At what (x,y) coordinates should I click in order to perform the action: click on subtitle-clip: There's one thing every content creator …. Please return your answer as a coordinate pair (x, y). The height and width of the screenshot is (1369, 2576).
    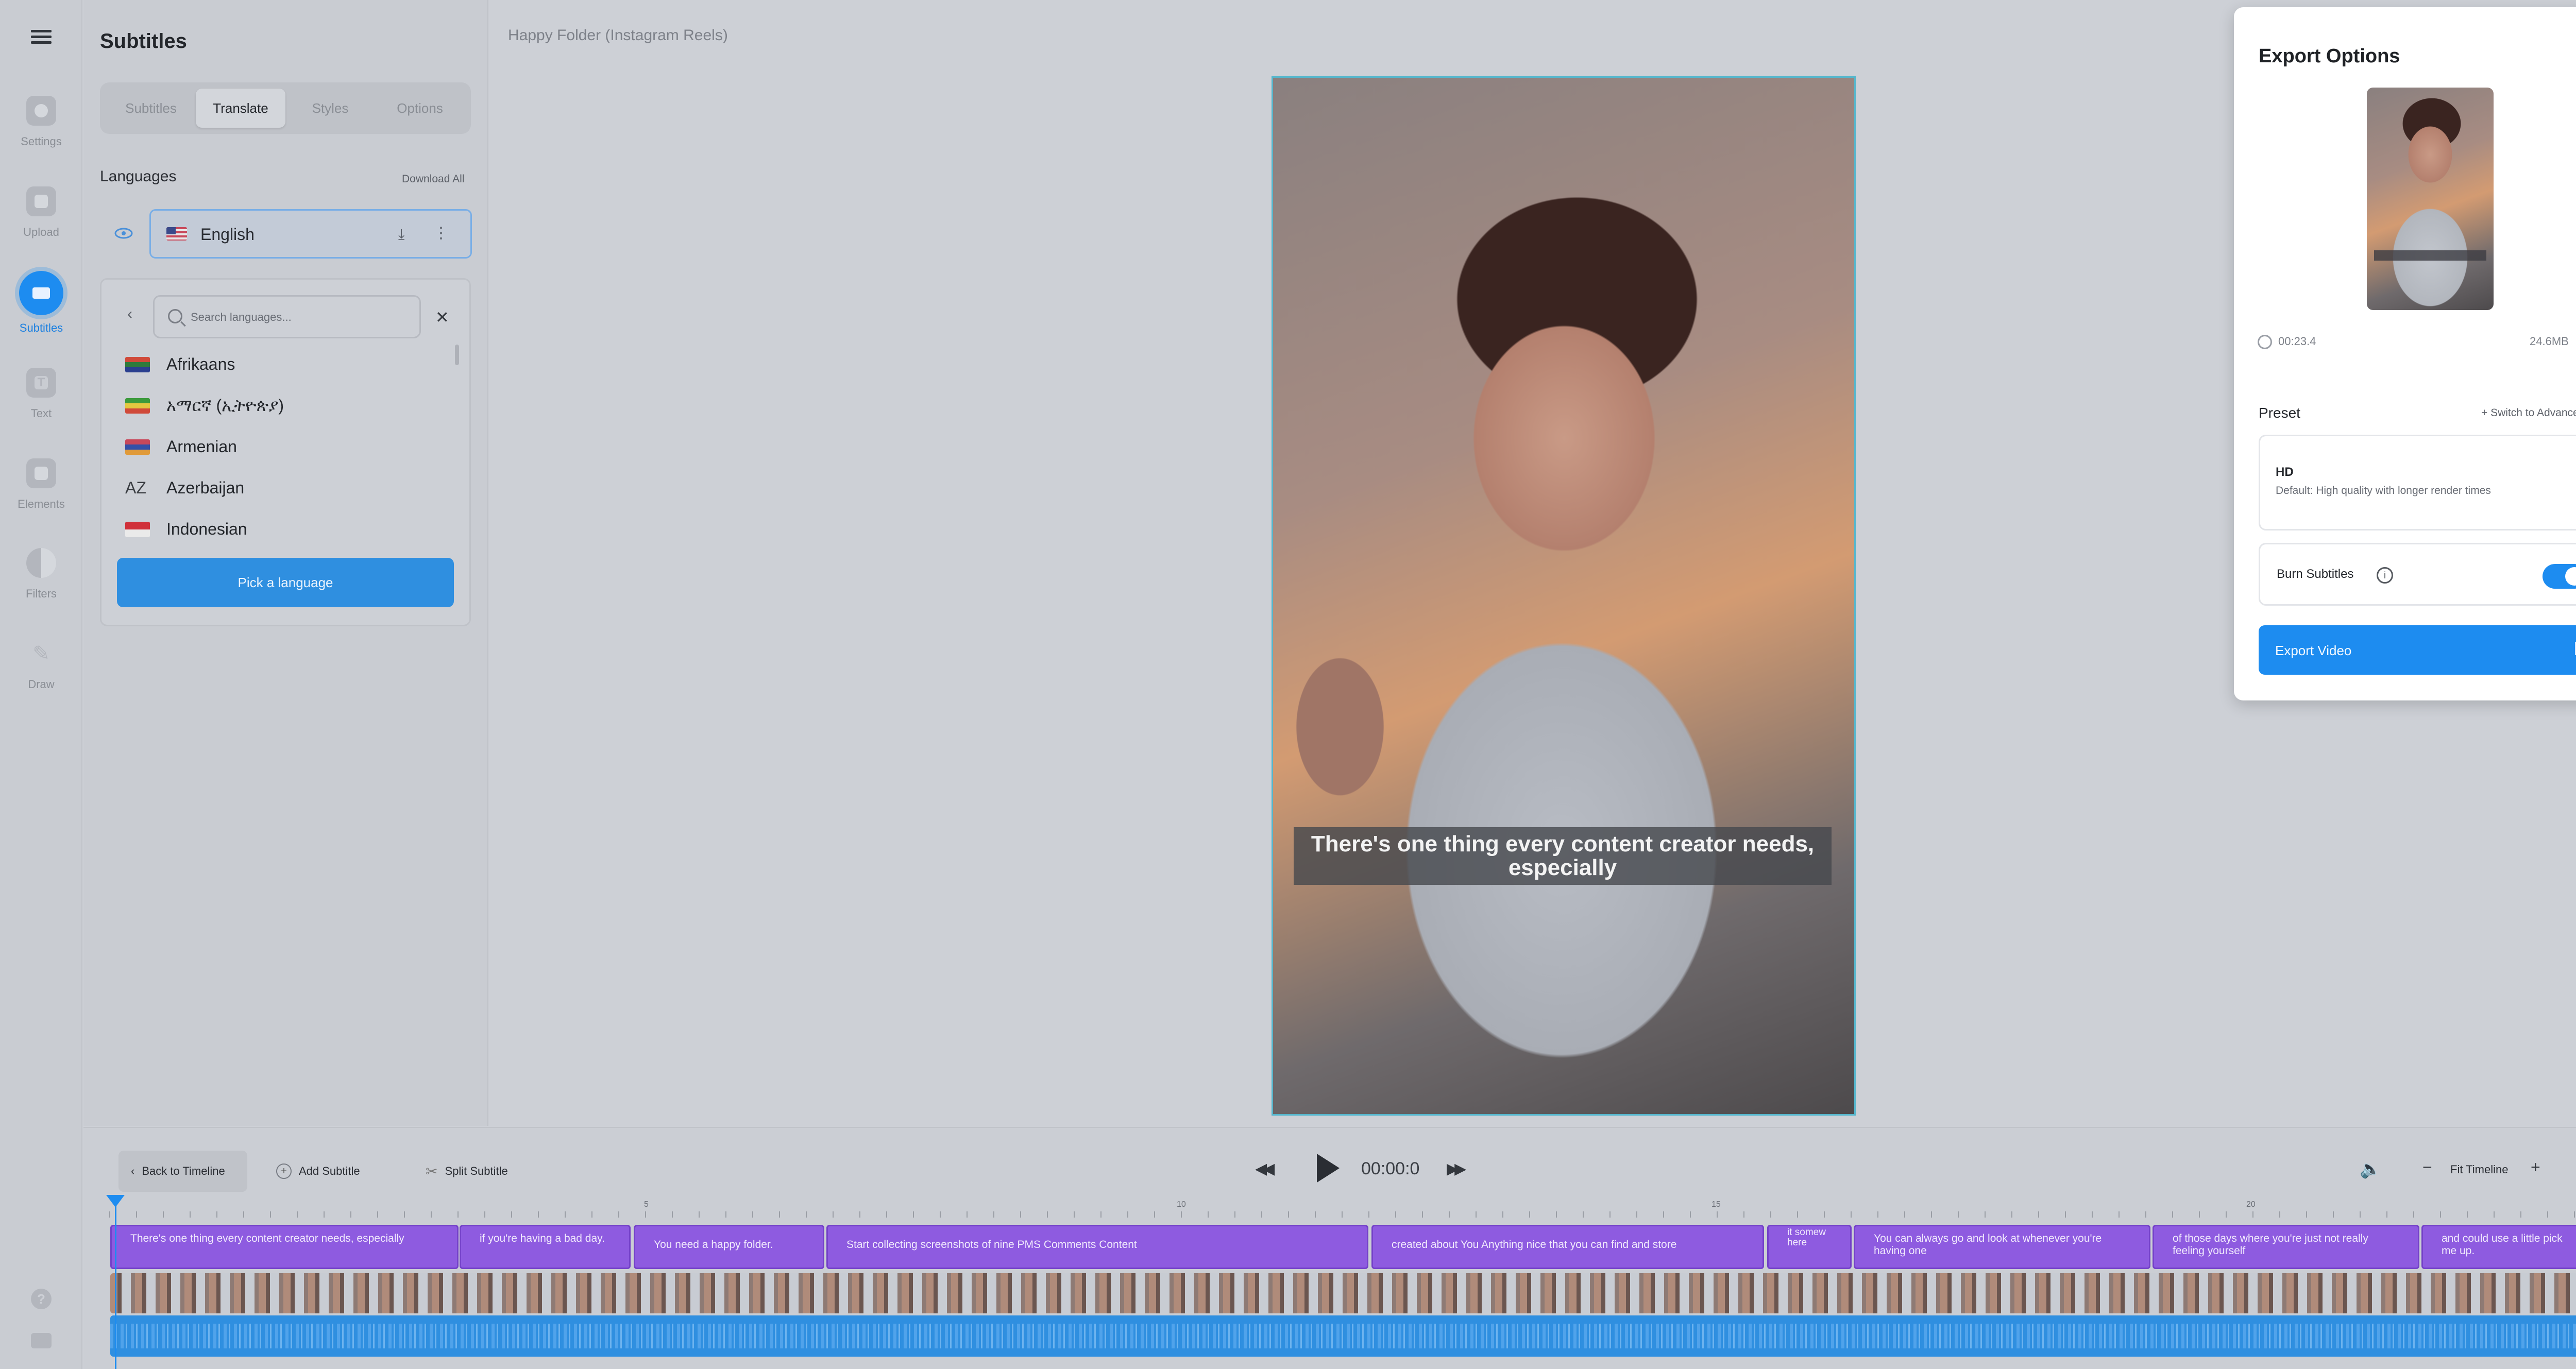
    Looking at the image, I should click on (284, 1247).